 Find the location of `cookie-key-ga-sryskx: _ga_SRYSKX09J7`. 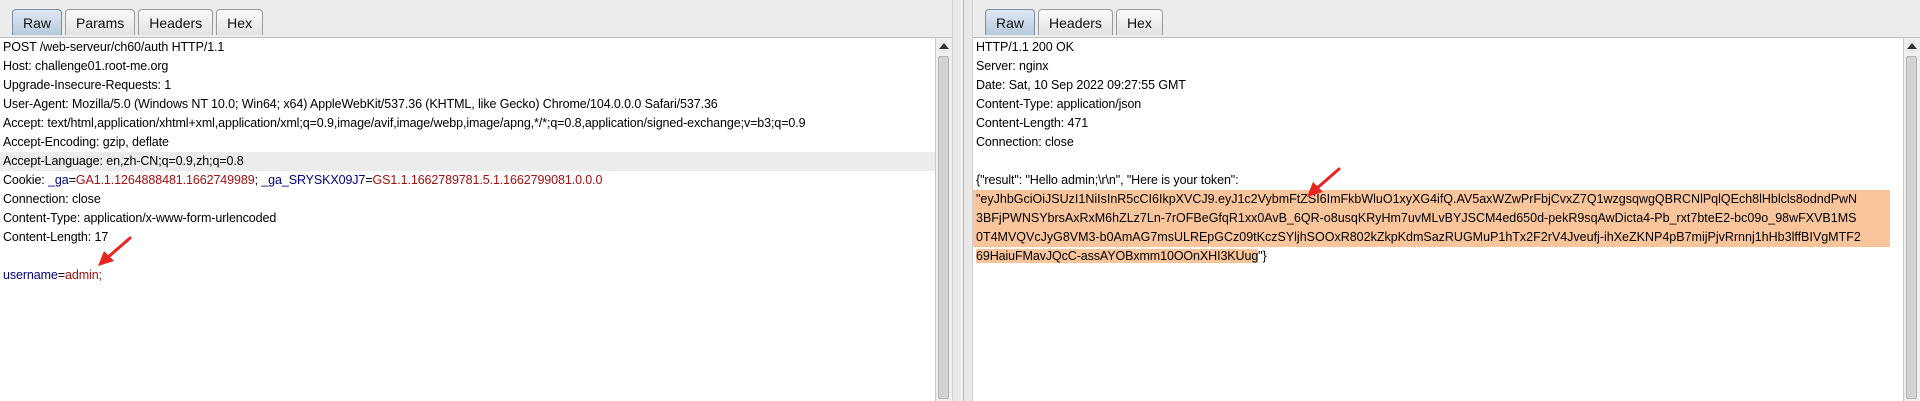

cookie-key-ga-sryskx: _ga_SRYSKX09J7 is located at coordinates (313, 180).